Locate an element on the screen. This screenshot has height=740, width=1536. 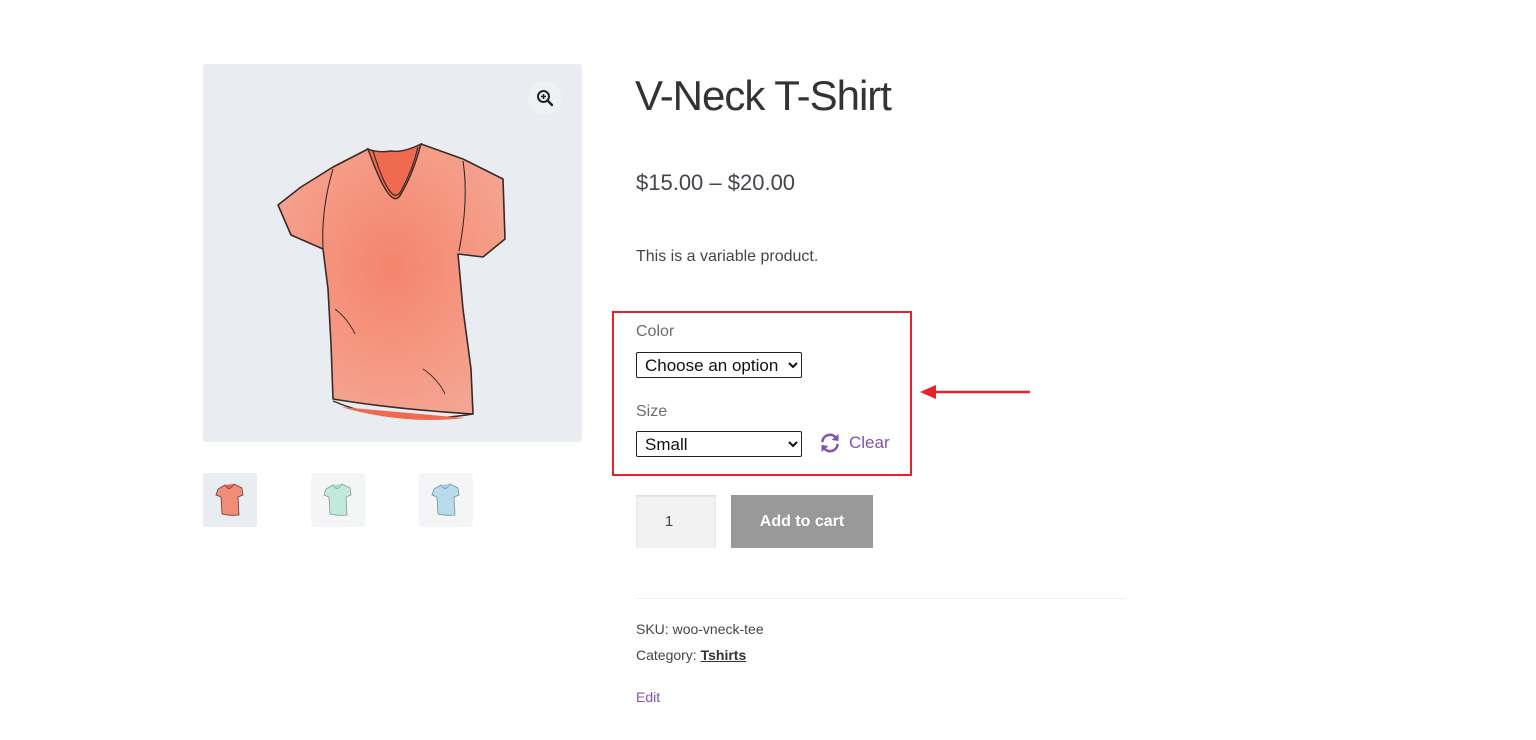
product-sku: SKU: woo-vneck-tee is located at coordinates (700, 629).